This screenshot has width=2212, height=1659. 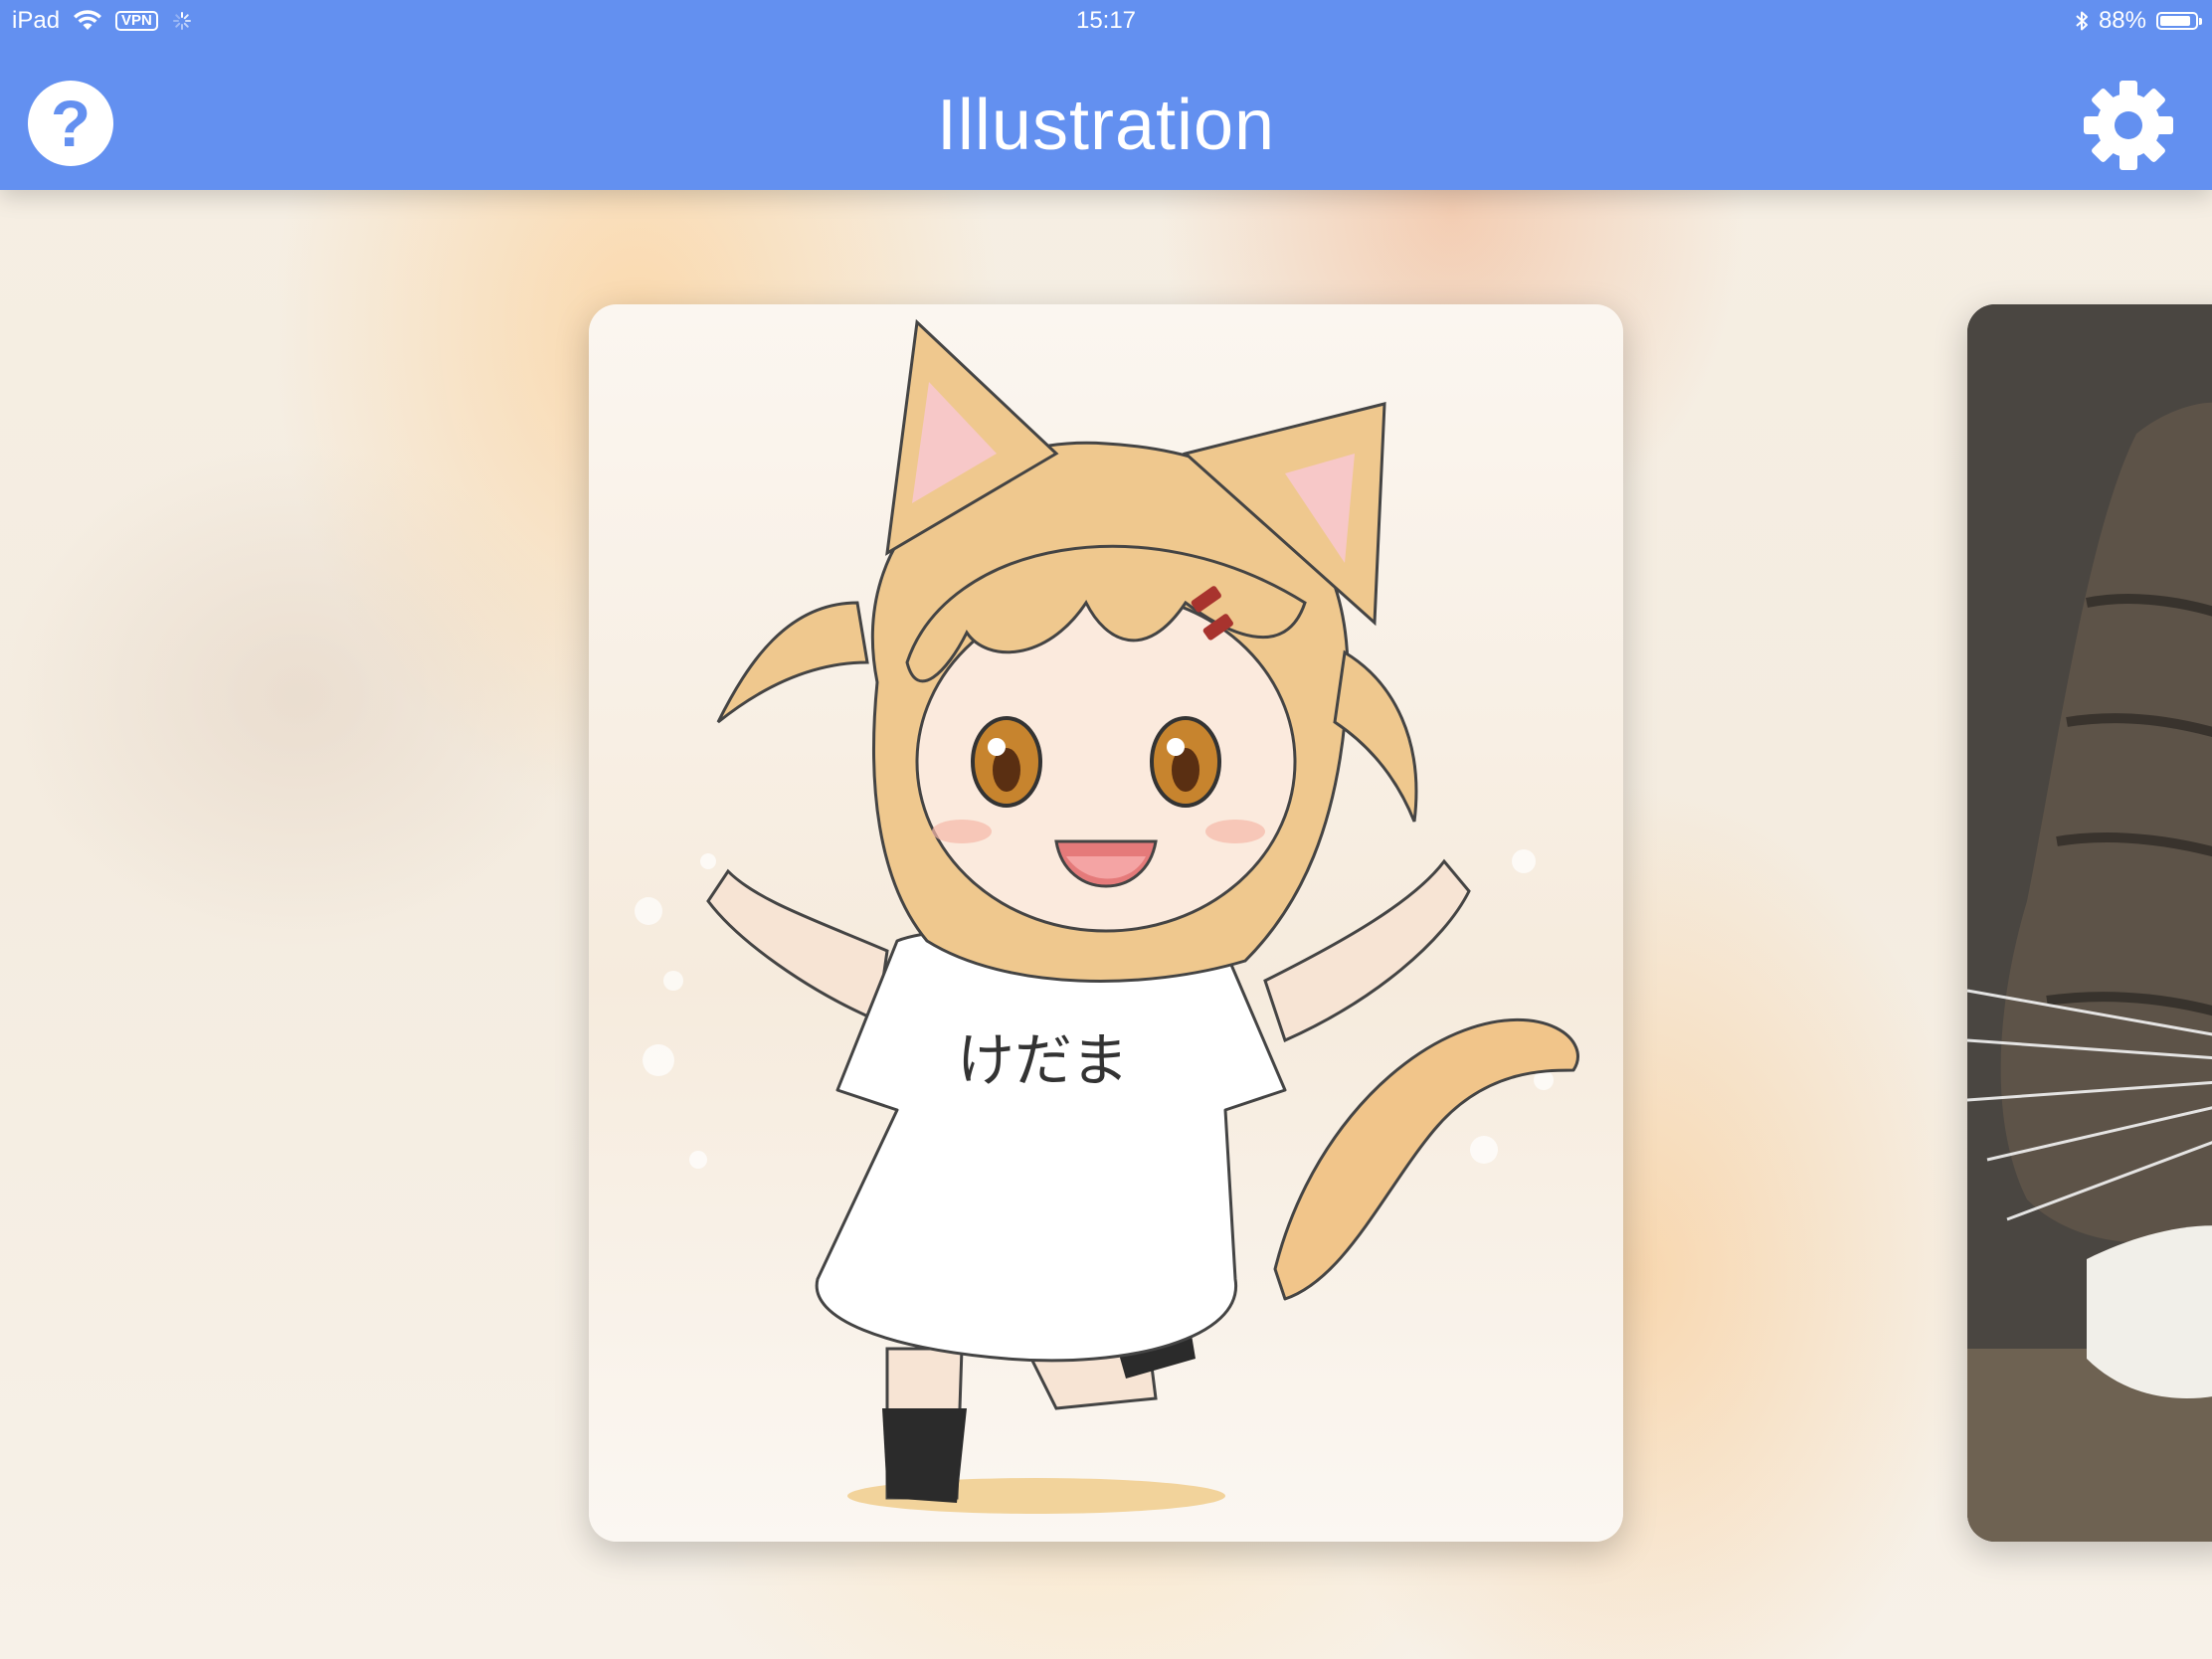 I want to click on status-bar-right: 88%, so click(x=2138, y=21).